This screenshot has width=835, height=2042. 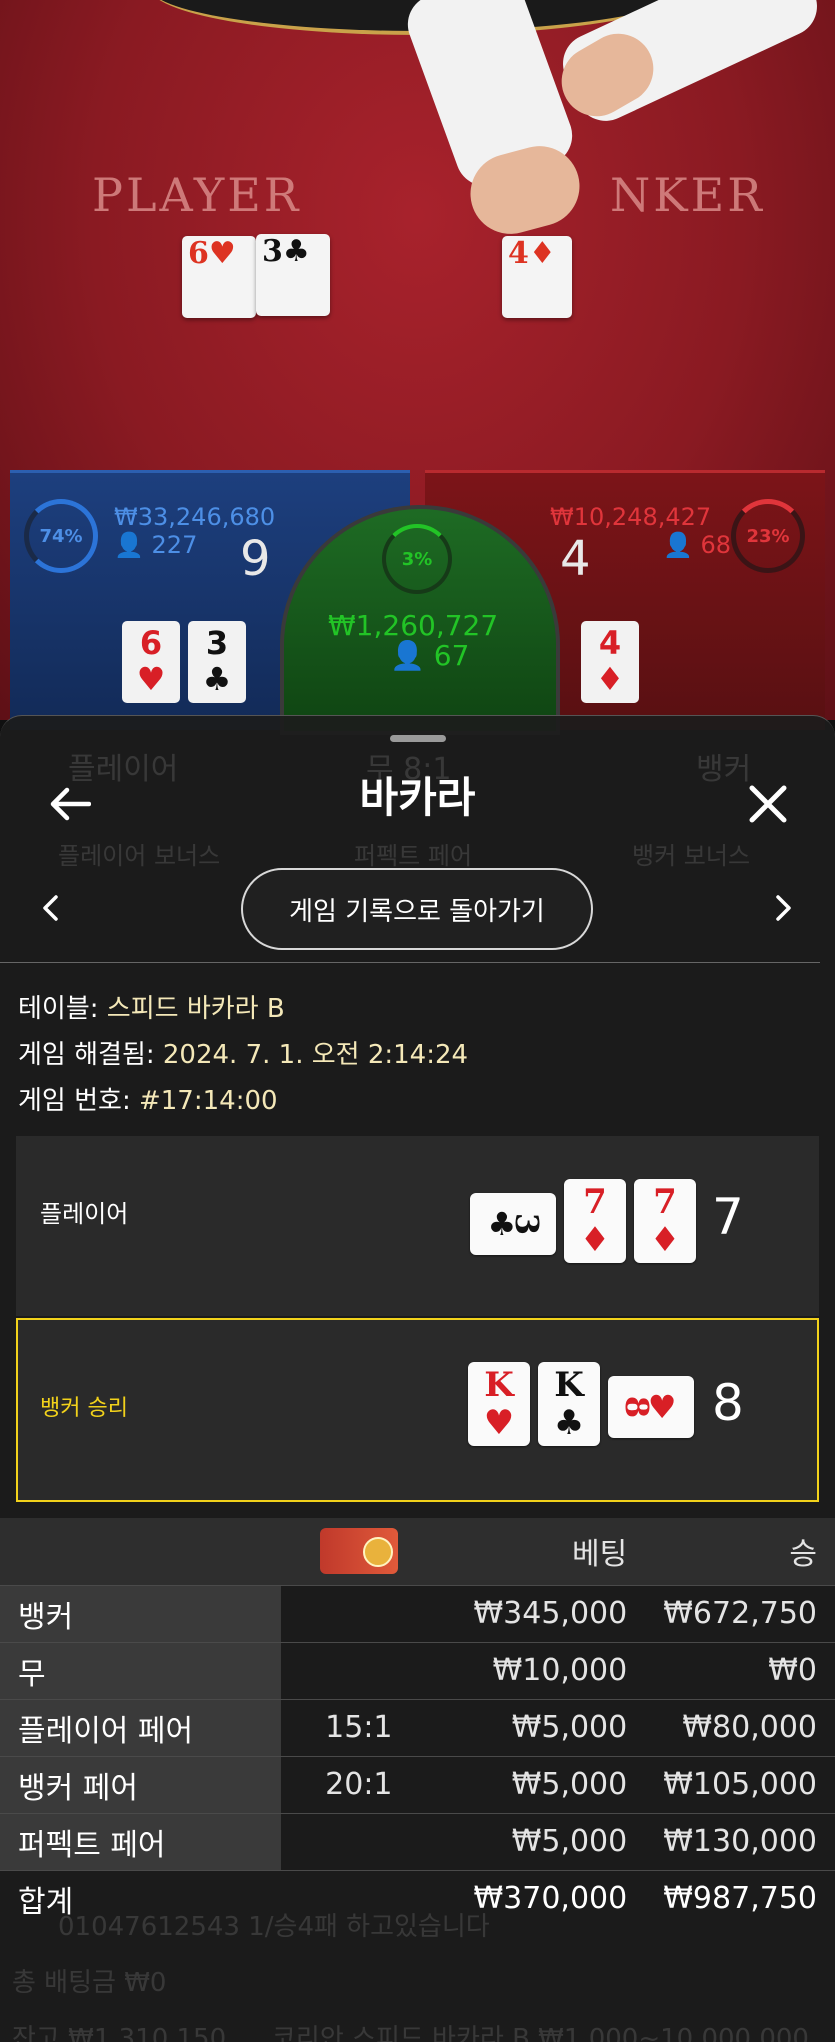 I want to click on game-number-row: 게임 번호: #17:14:00, so click(x=148, y=1101).